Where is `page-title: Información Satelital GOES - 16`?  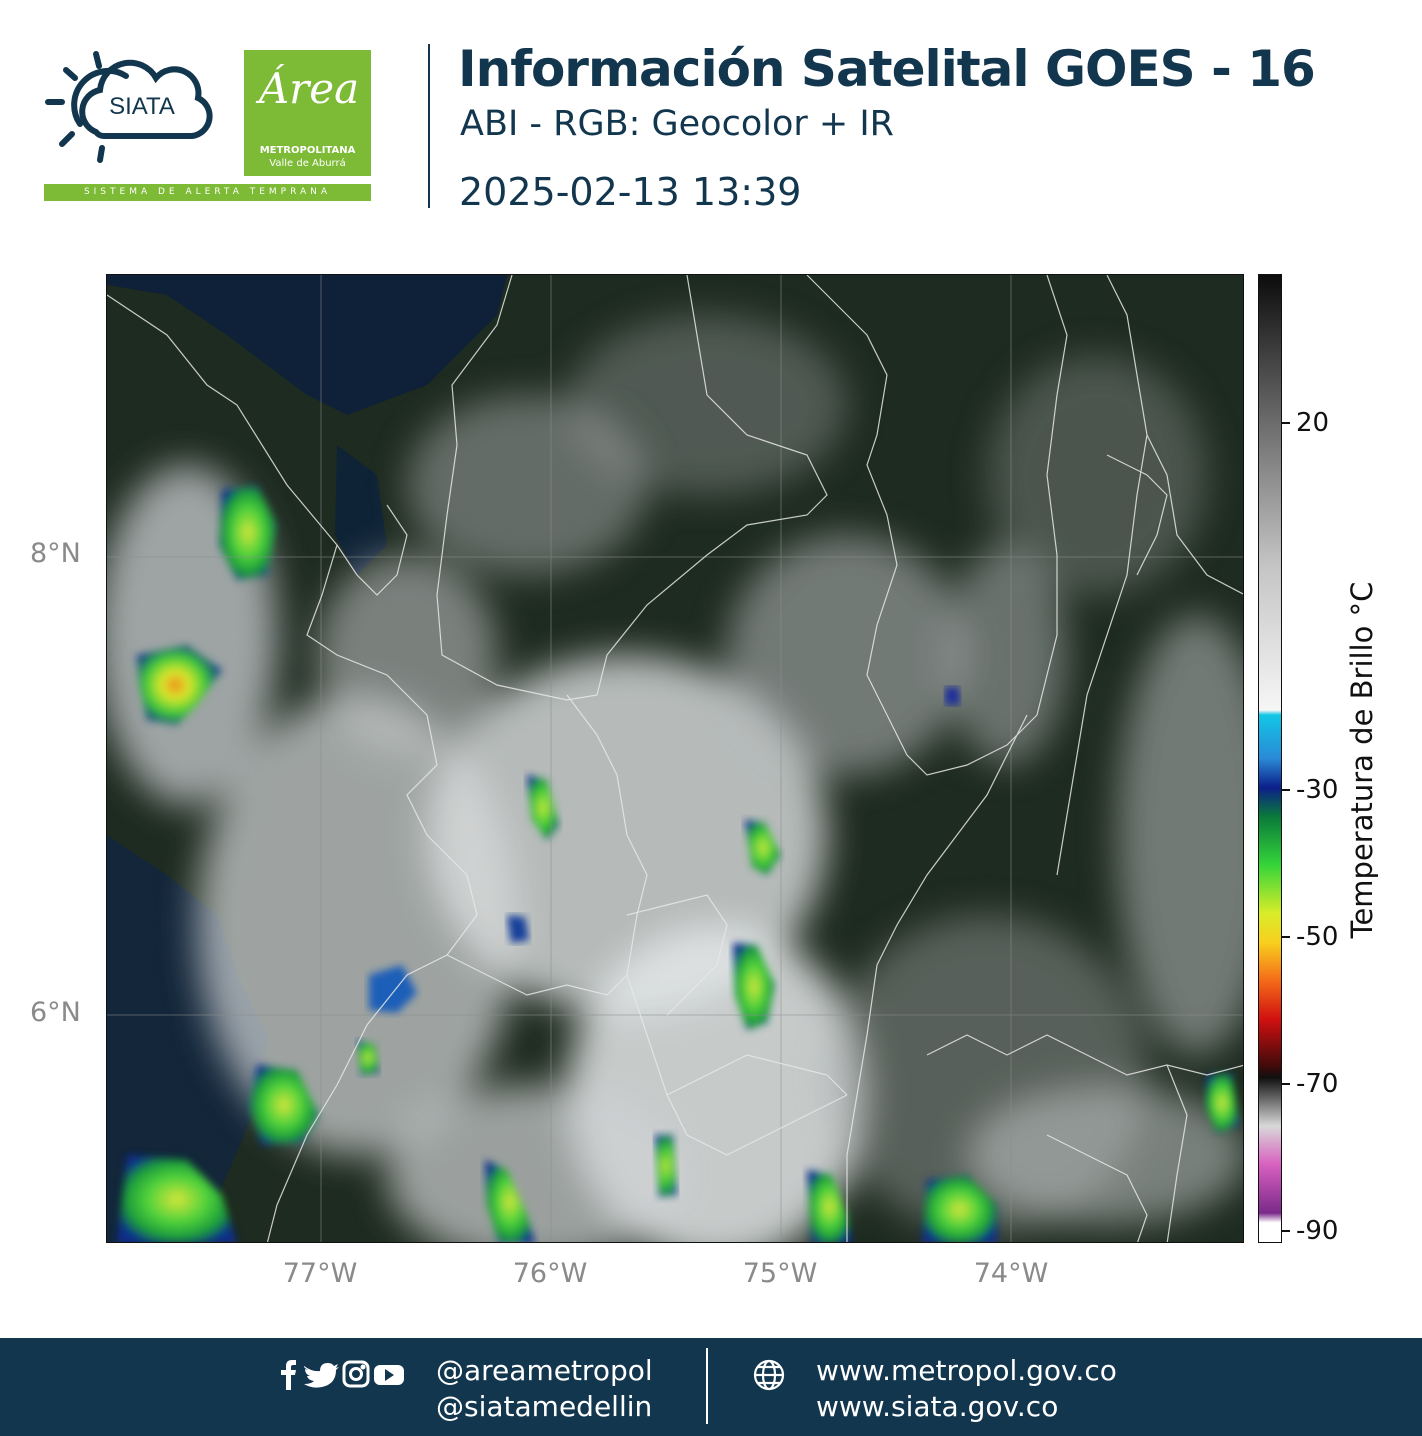 page-title: Información Satelital GOES - 16 is located at coordinates (887, 69).